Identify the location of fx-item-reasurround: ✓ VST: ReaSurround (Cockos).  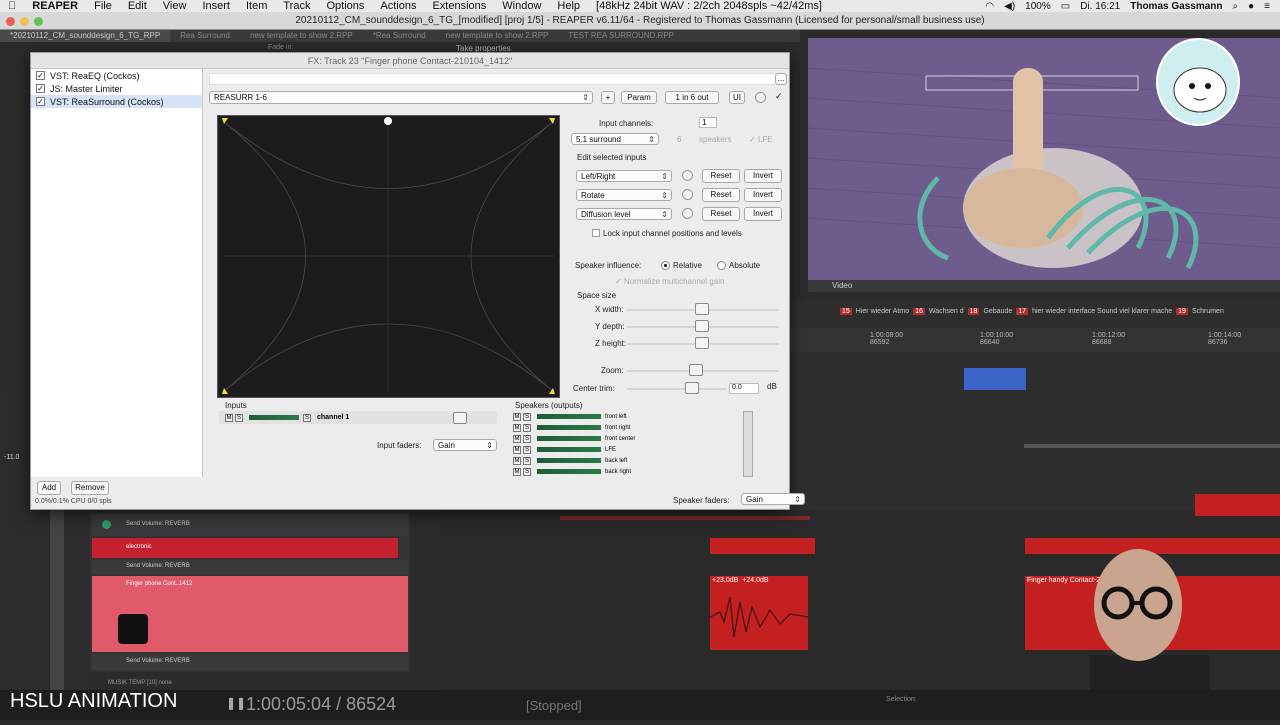
(116, 101).